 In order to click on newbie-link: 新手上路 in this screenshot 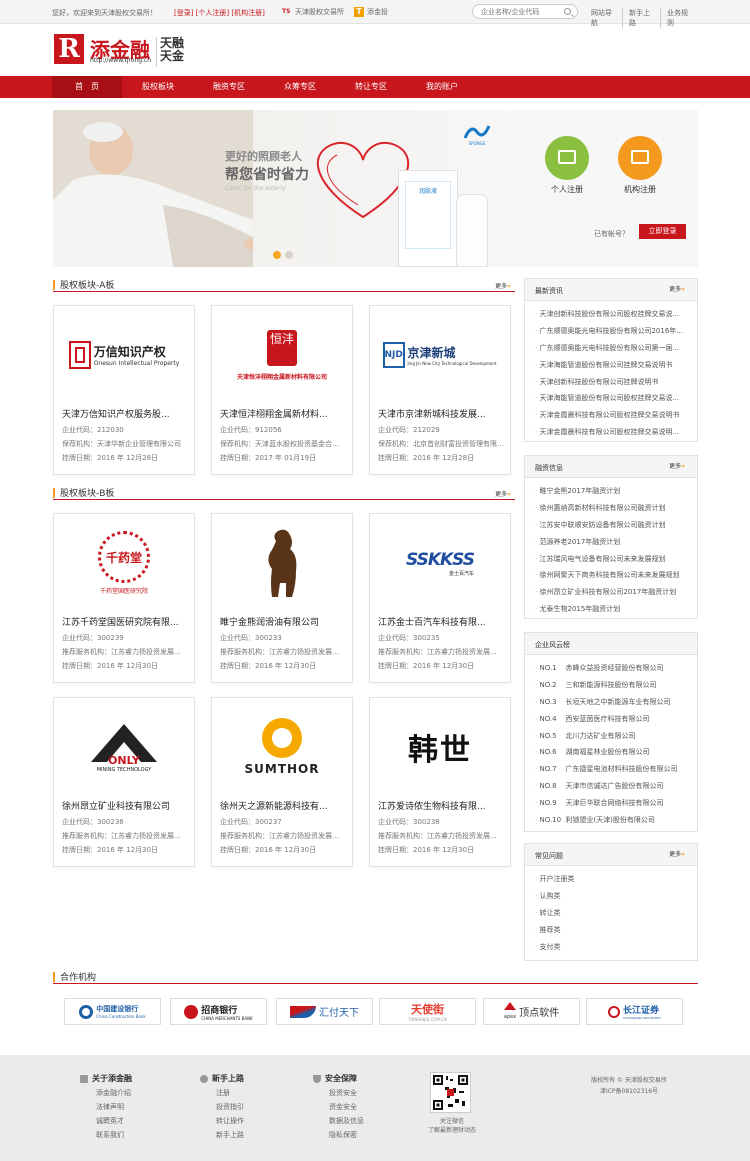, I will do `click(641, 18)`.